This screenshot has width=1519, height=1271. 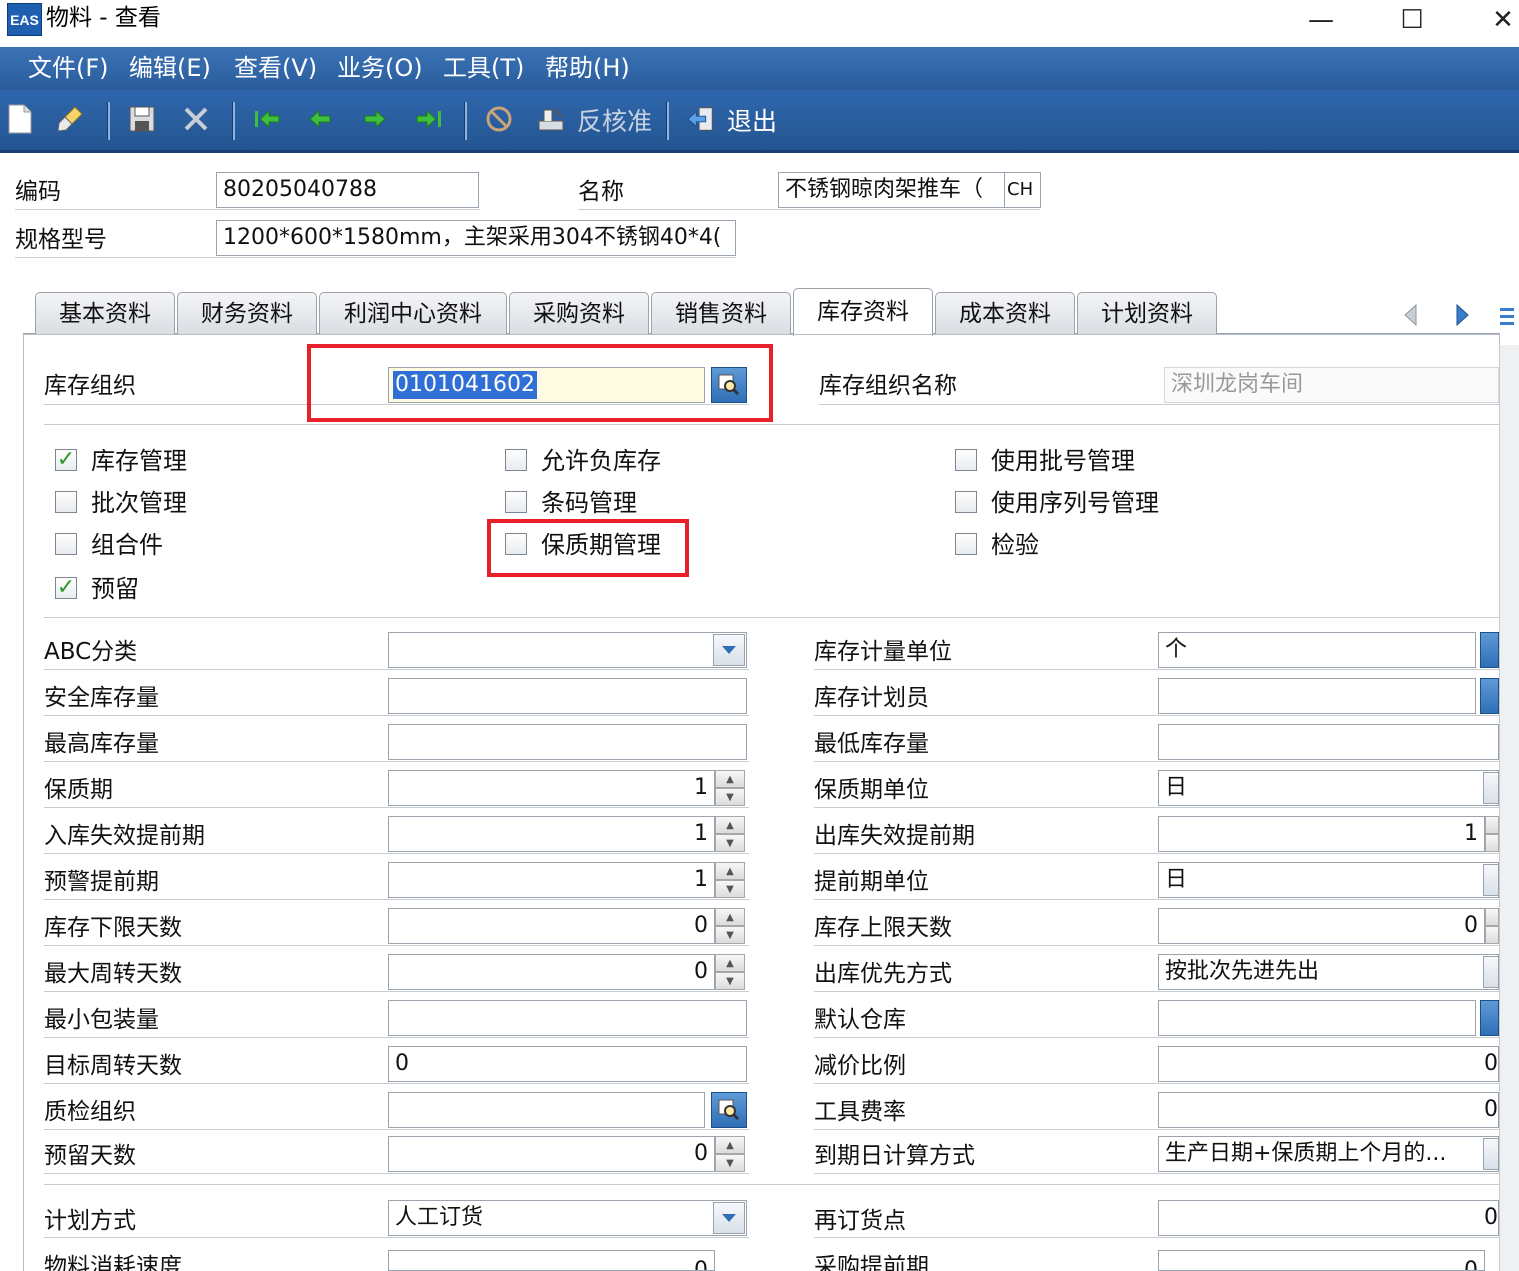 What do you see at coordinates (1328, 1110) in the screenshot?
I see `tool-rate-field: 0` at bounding box center [1328, 1110].